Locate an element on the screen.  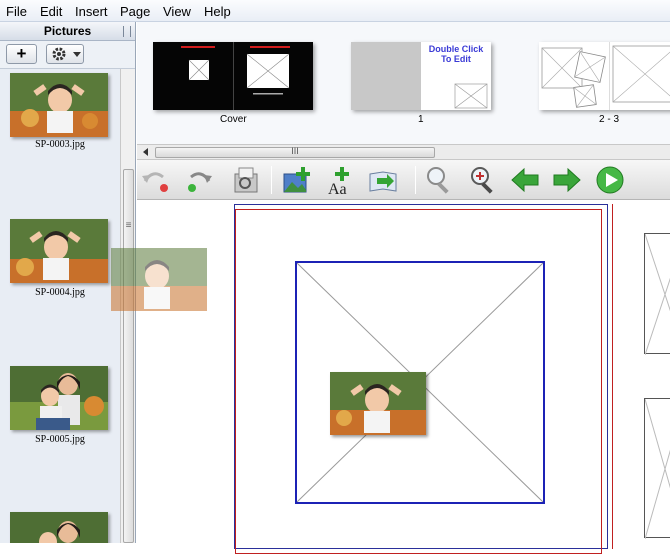
settings-menu-button is located at coordinates (65, 54).